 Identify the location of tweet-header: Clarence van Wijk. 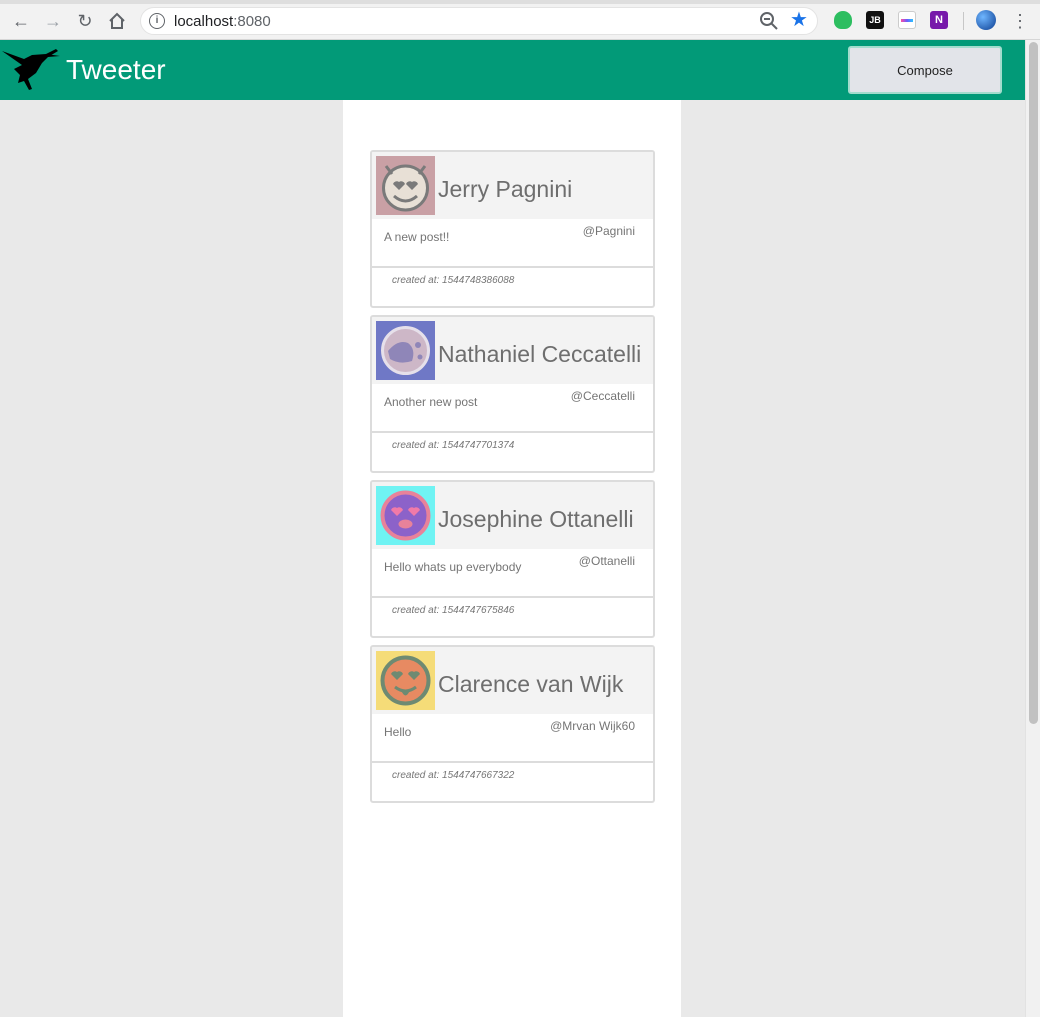
(512, 680).